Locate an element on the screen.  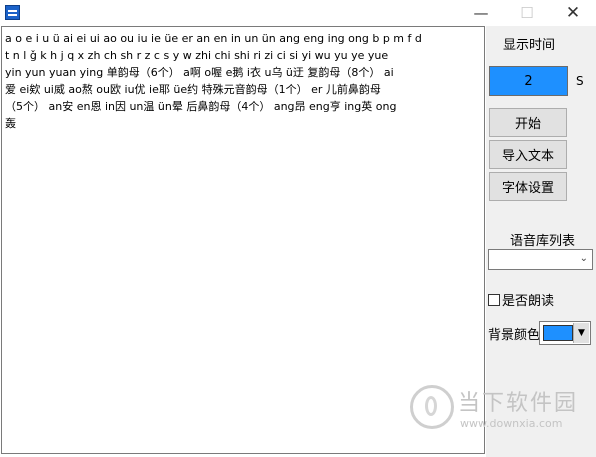
voice-list-label: 语音库列表 is located at coordinates (543, 241).